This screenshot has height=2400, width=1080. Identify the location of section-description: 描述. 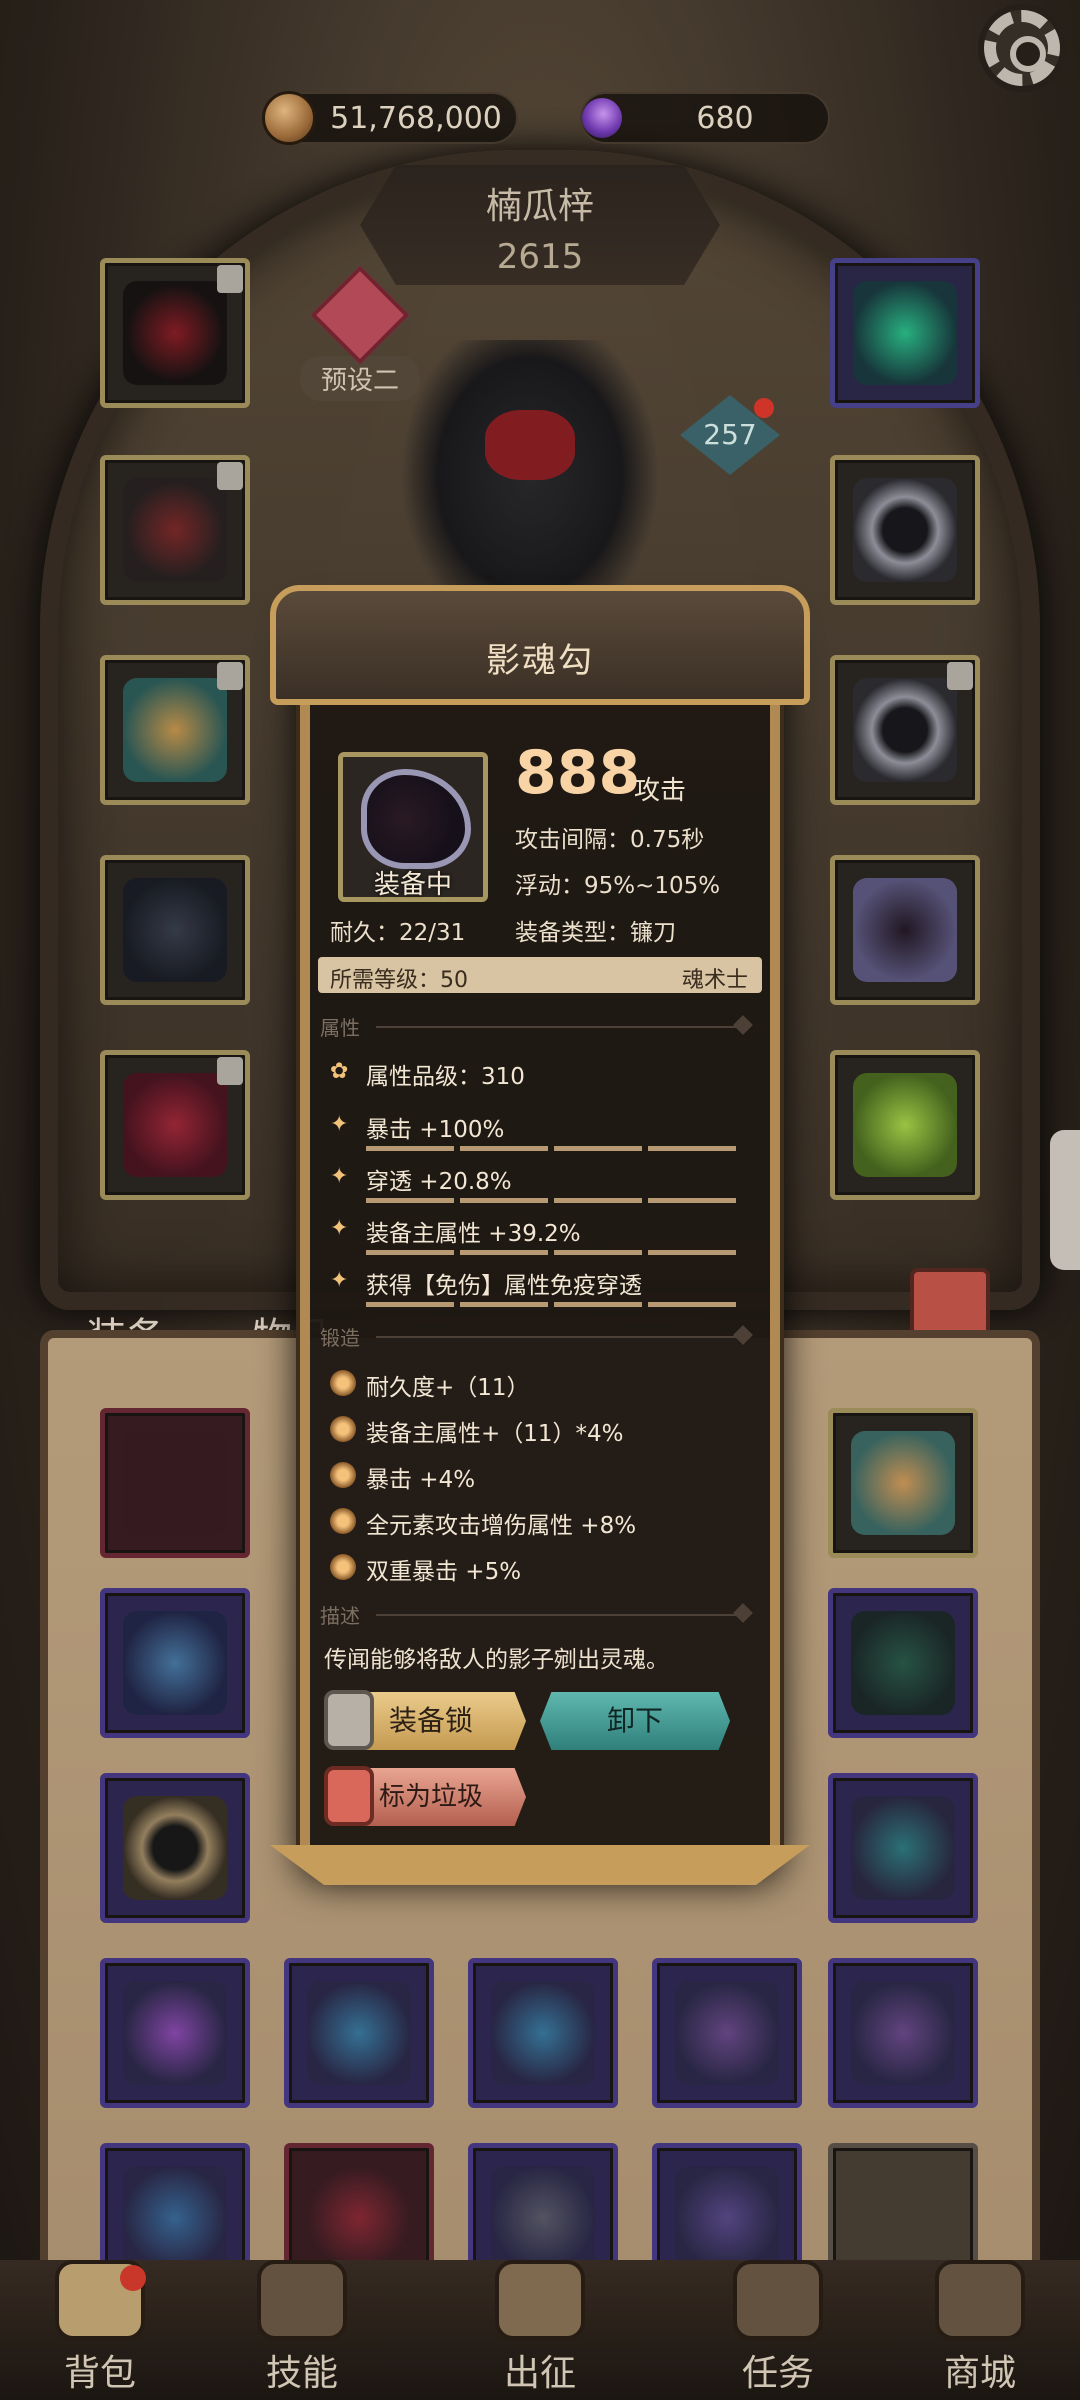
(540, 1615).